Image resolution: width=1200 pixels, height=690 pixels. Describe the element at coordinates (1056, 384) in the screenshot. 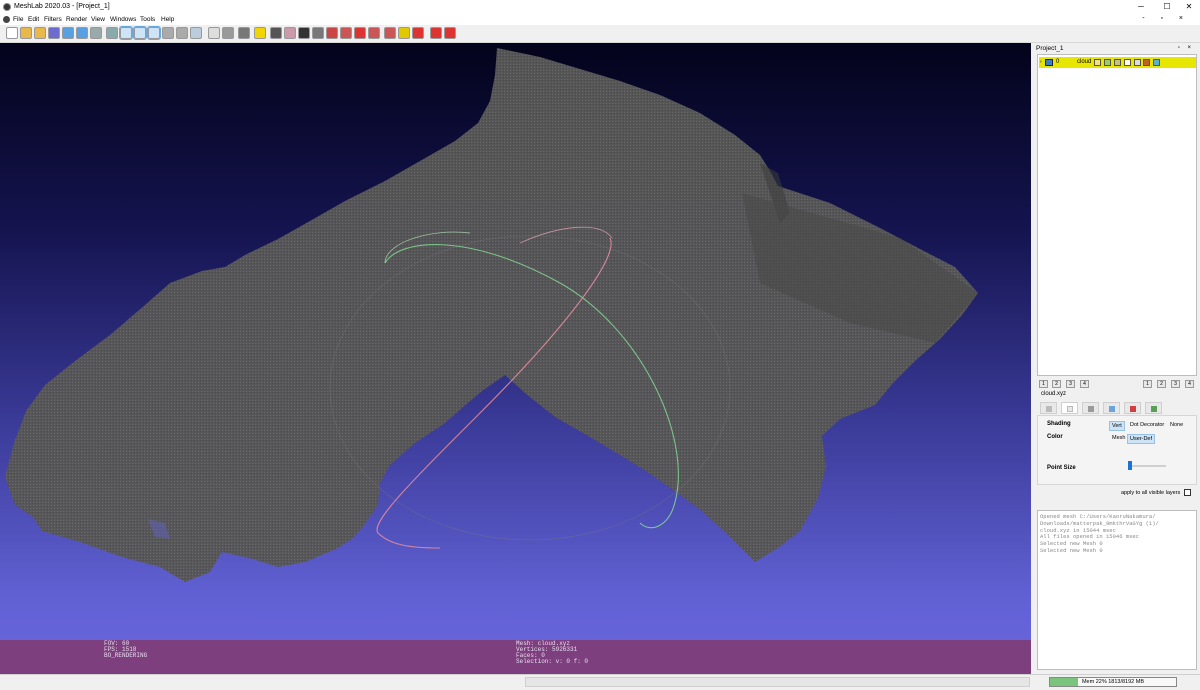

I see `snapshot-left-2-button: 2` at that location.